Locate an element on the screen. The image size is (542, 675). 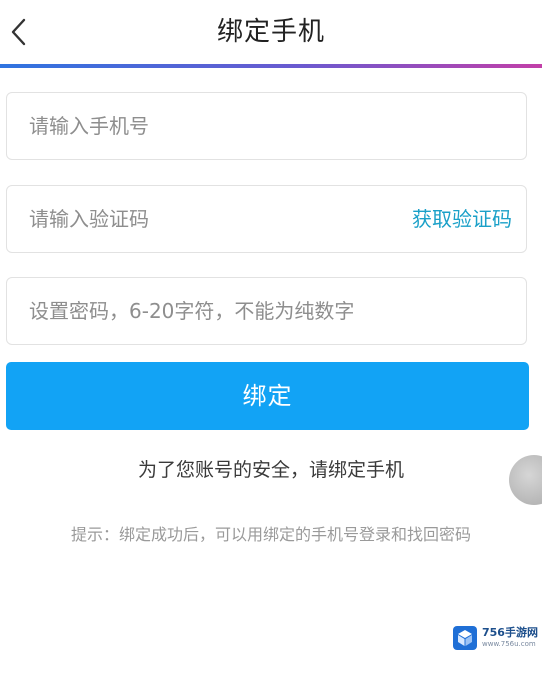
phone-input is located at coordinates (264, 126).